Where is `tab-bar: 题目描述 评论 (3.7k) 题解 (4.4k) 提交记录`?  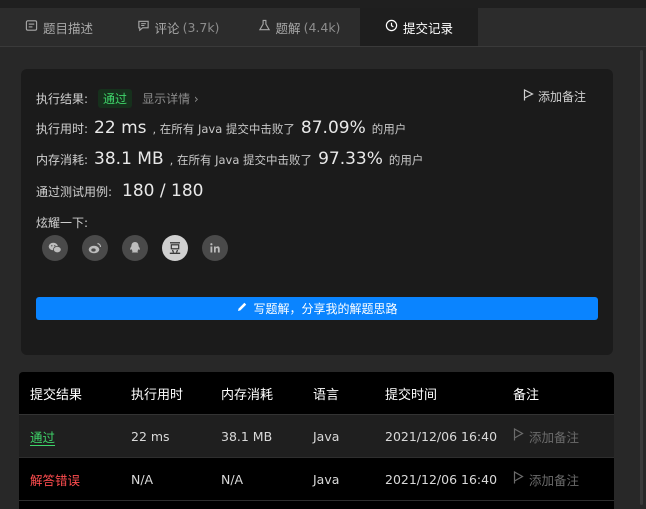 tab-bar: 题目描述 评论 (3.7k) 题解 (4.4k) 提交记录 is located at coordinates (323, 27).